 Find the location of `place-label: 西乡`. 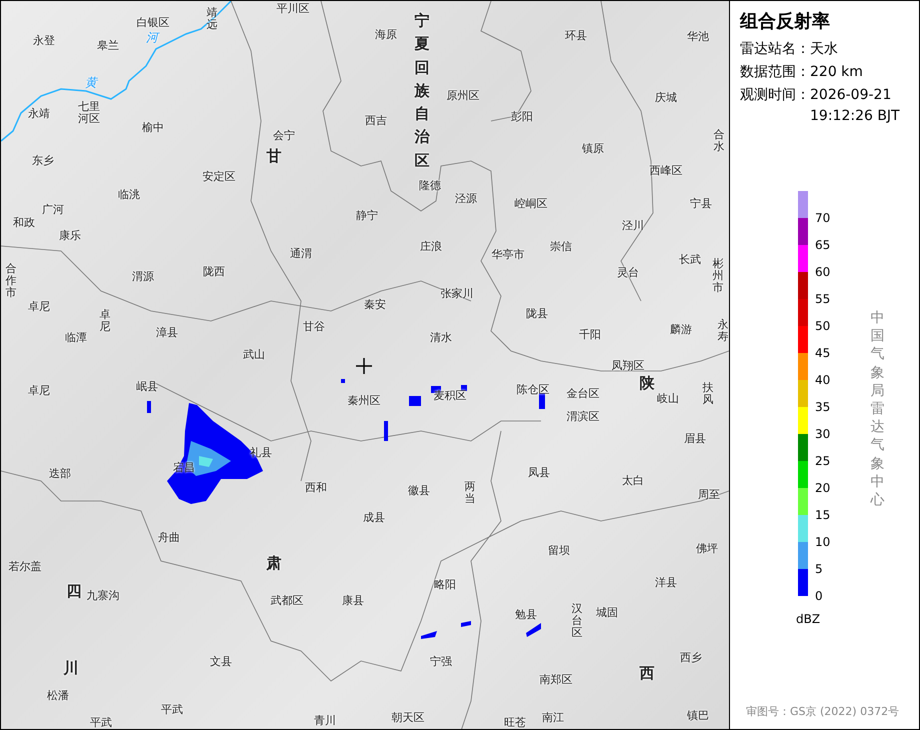

place-label: 西乡 is located at coordinates (691, 658).